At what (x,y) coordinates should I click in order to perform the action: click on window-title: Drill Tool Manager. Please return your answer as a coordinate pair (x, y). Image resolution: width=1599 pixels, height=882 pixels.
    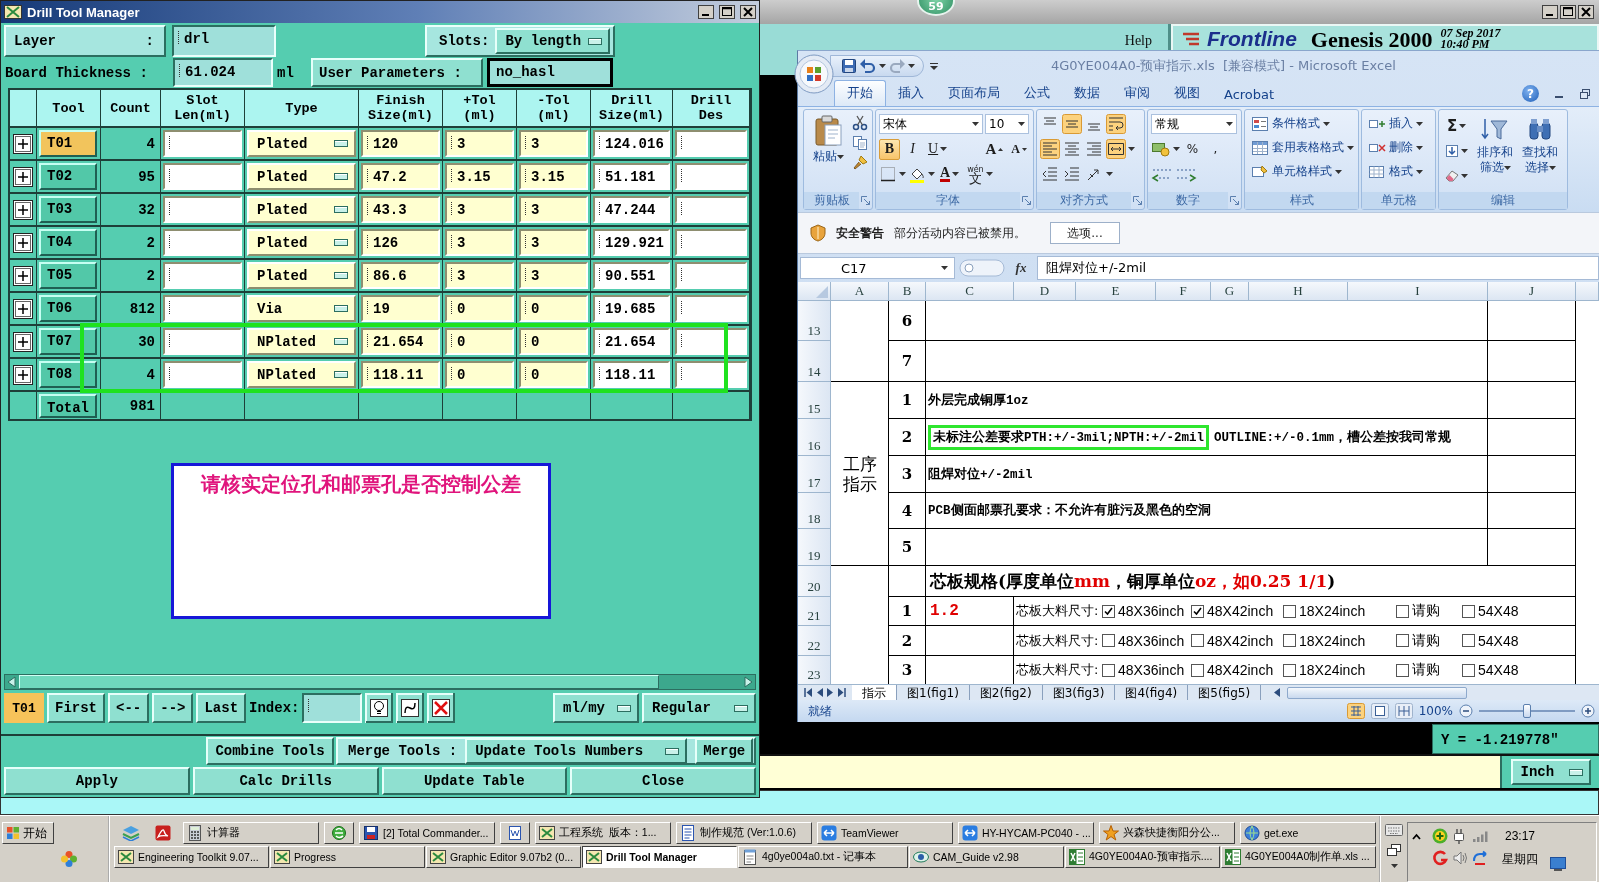
    Looking at the image, I should click on (84, 12).